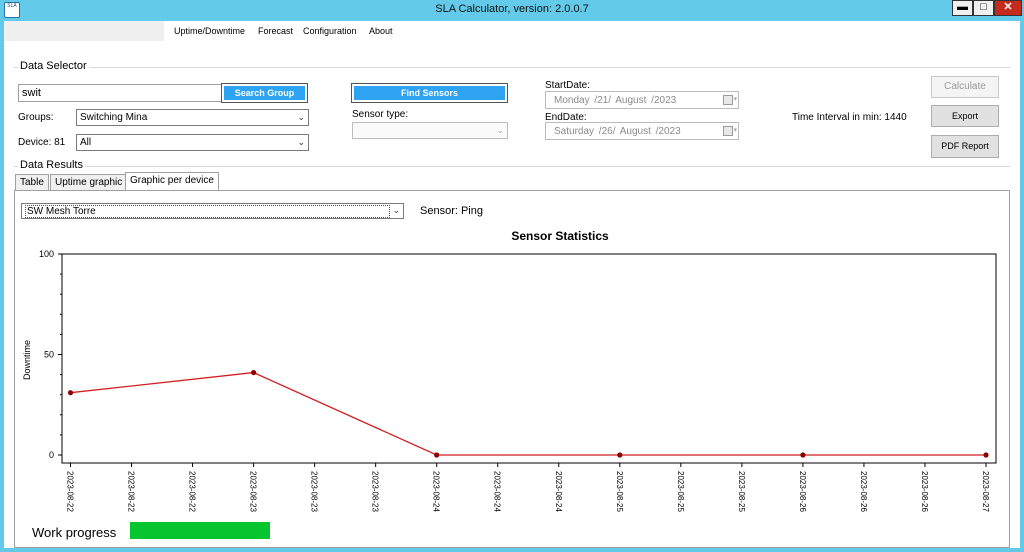 The image size is (1024, 552). I want to click on y-tick-label: 0, so click(51, 455).